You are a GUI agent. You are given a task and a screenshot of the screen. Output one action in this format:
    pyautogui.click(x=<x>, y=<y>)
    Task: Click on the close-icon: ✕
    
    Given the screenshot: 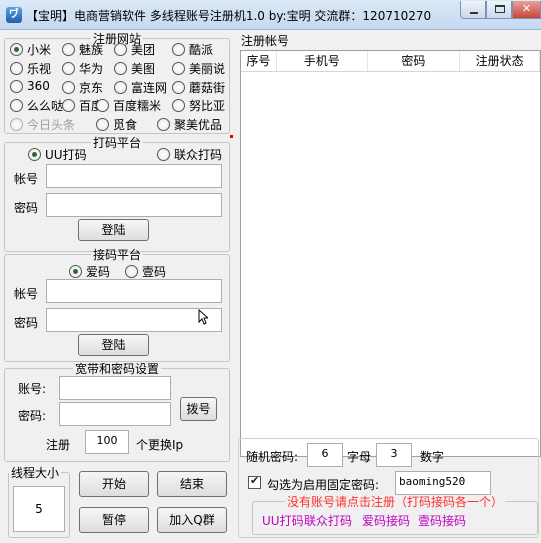 What is the action you would take?
    pyautogui.click(x=526, y=8)
    